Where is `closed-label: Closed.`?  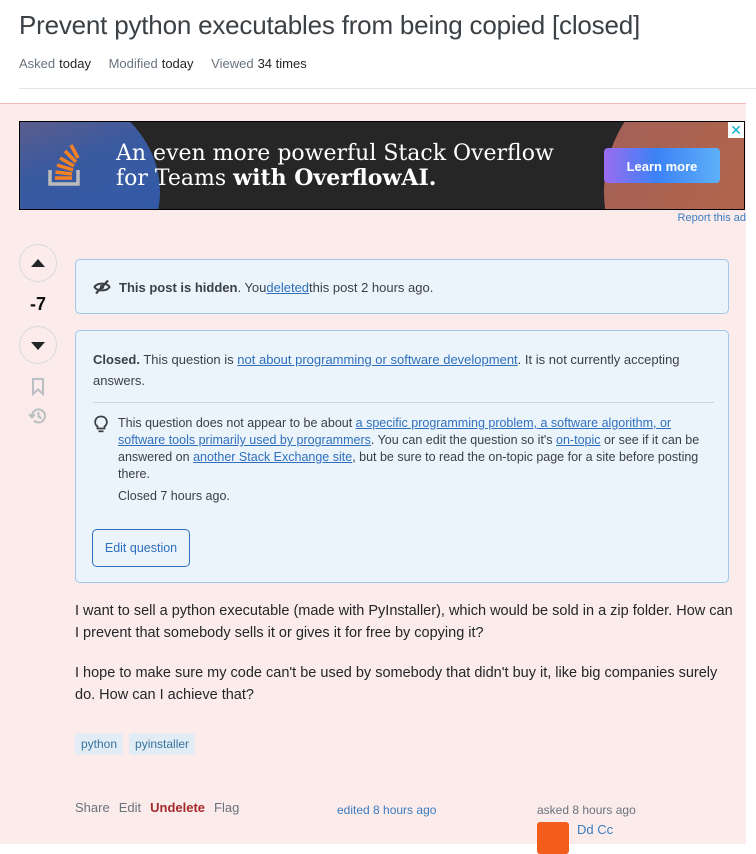
closed-label: Closed. is located at coordinates (116, 359).